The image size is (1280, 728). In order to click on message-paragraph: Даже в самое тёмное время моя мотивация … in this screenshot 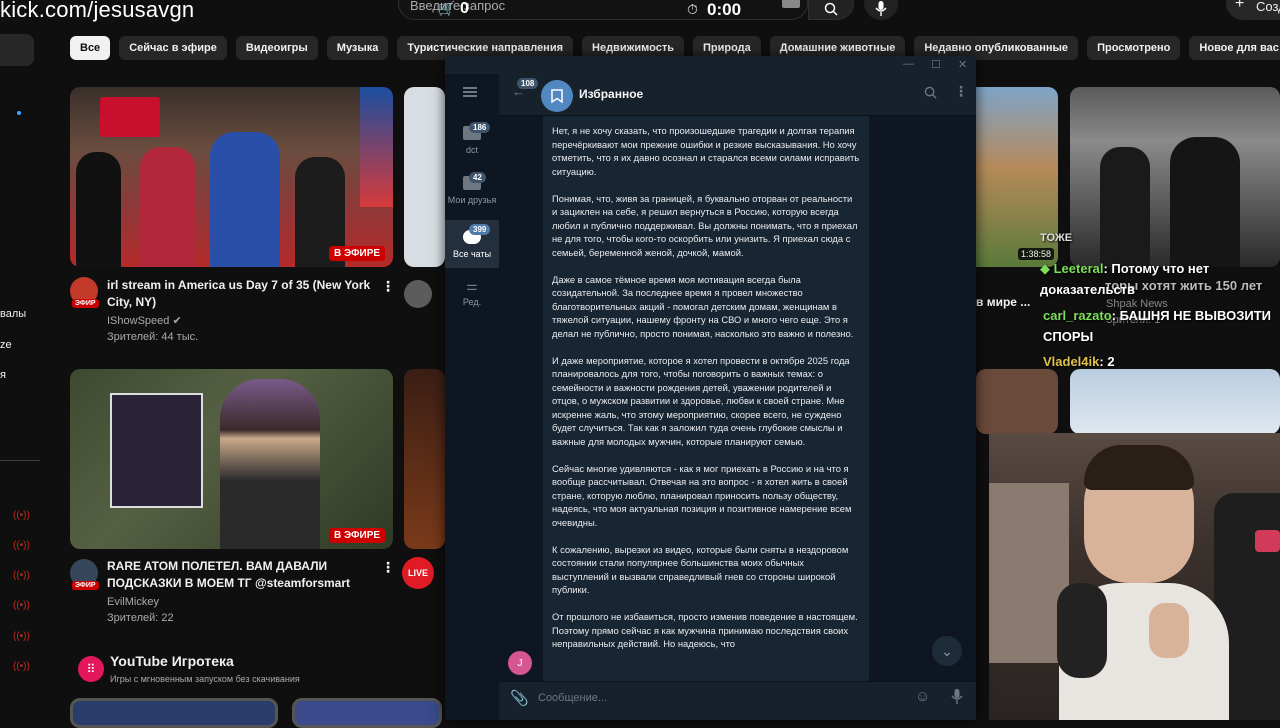, I will do `click(703, 306)`.